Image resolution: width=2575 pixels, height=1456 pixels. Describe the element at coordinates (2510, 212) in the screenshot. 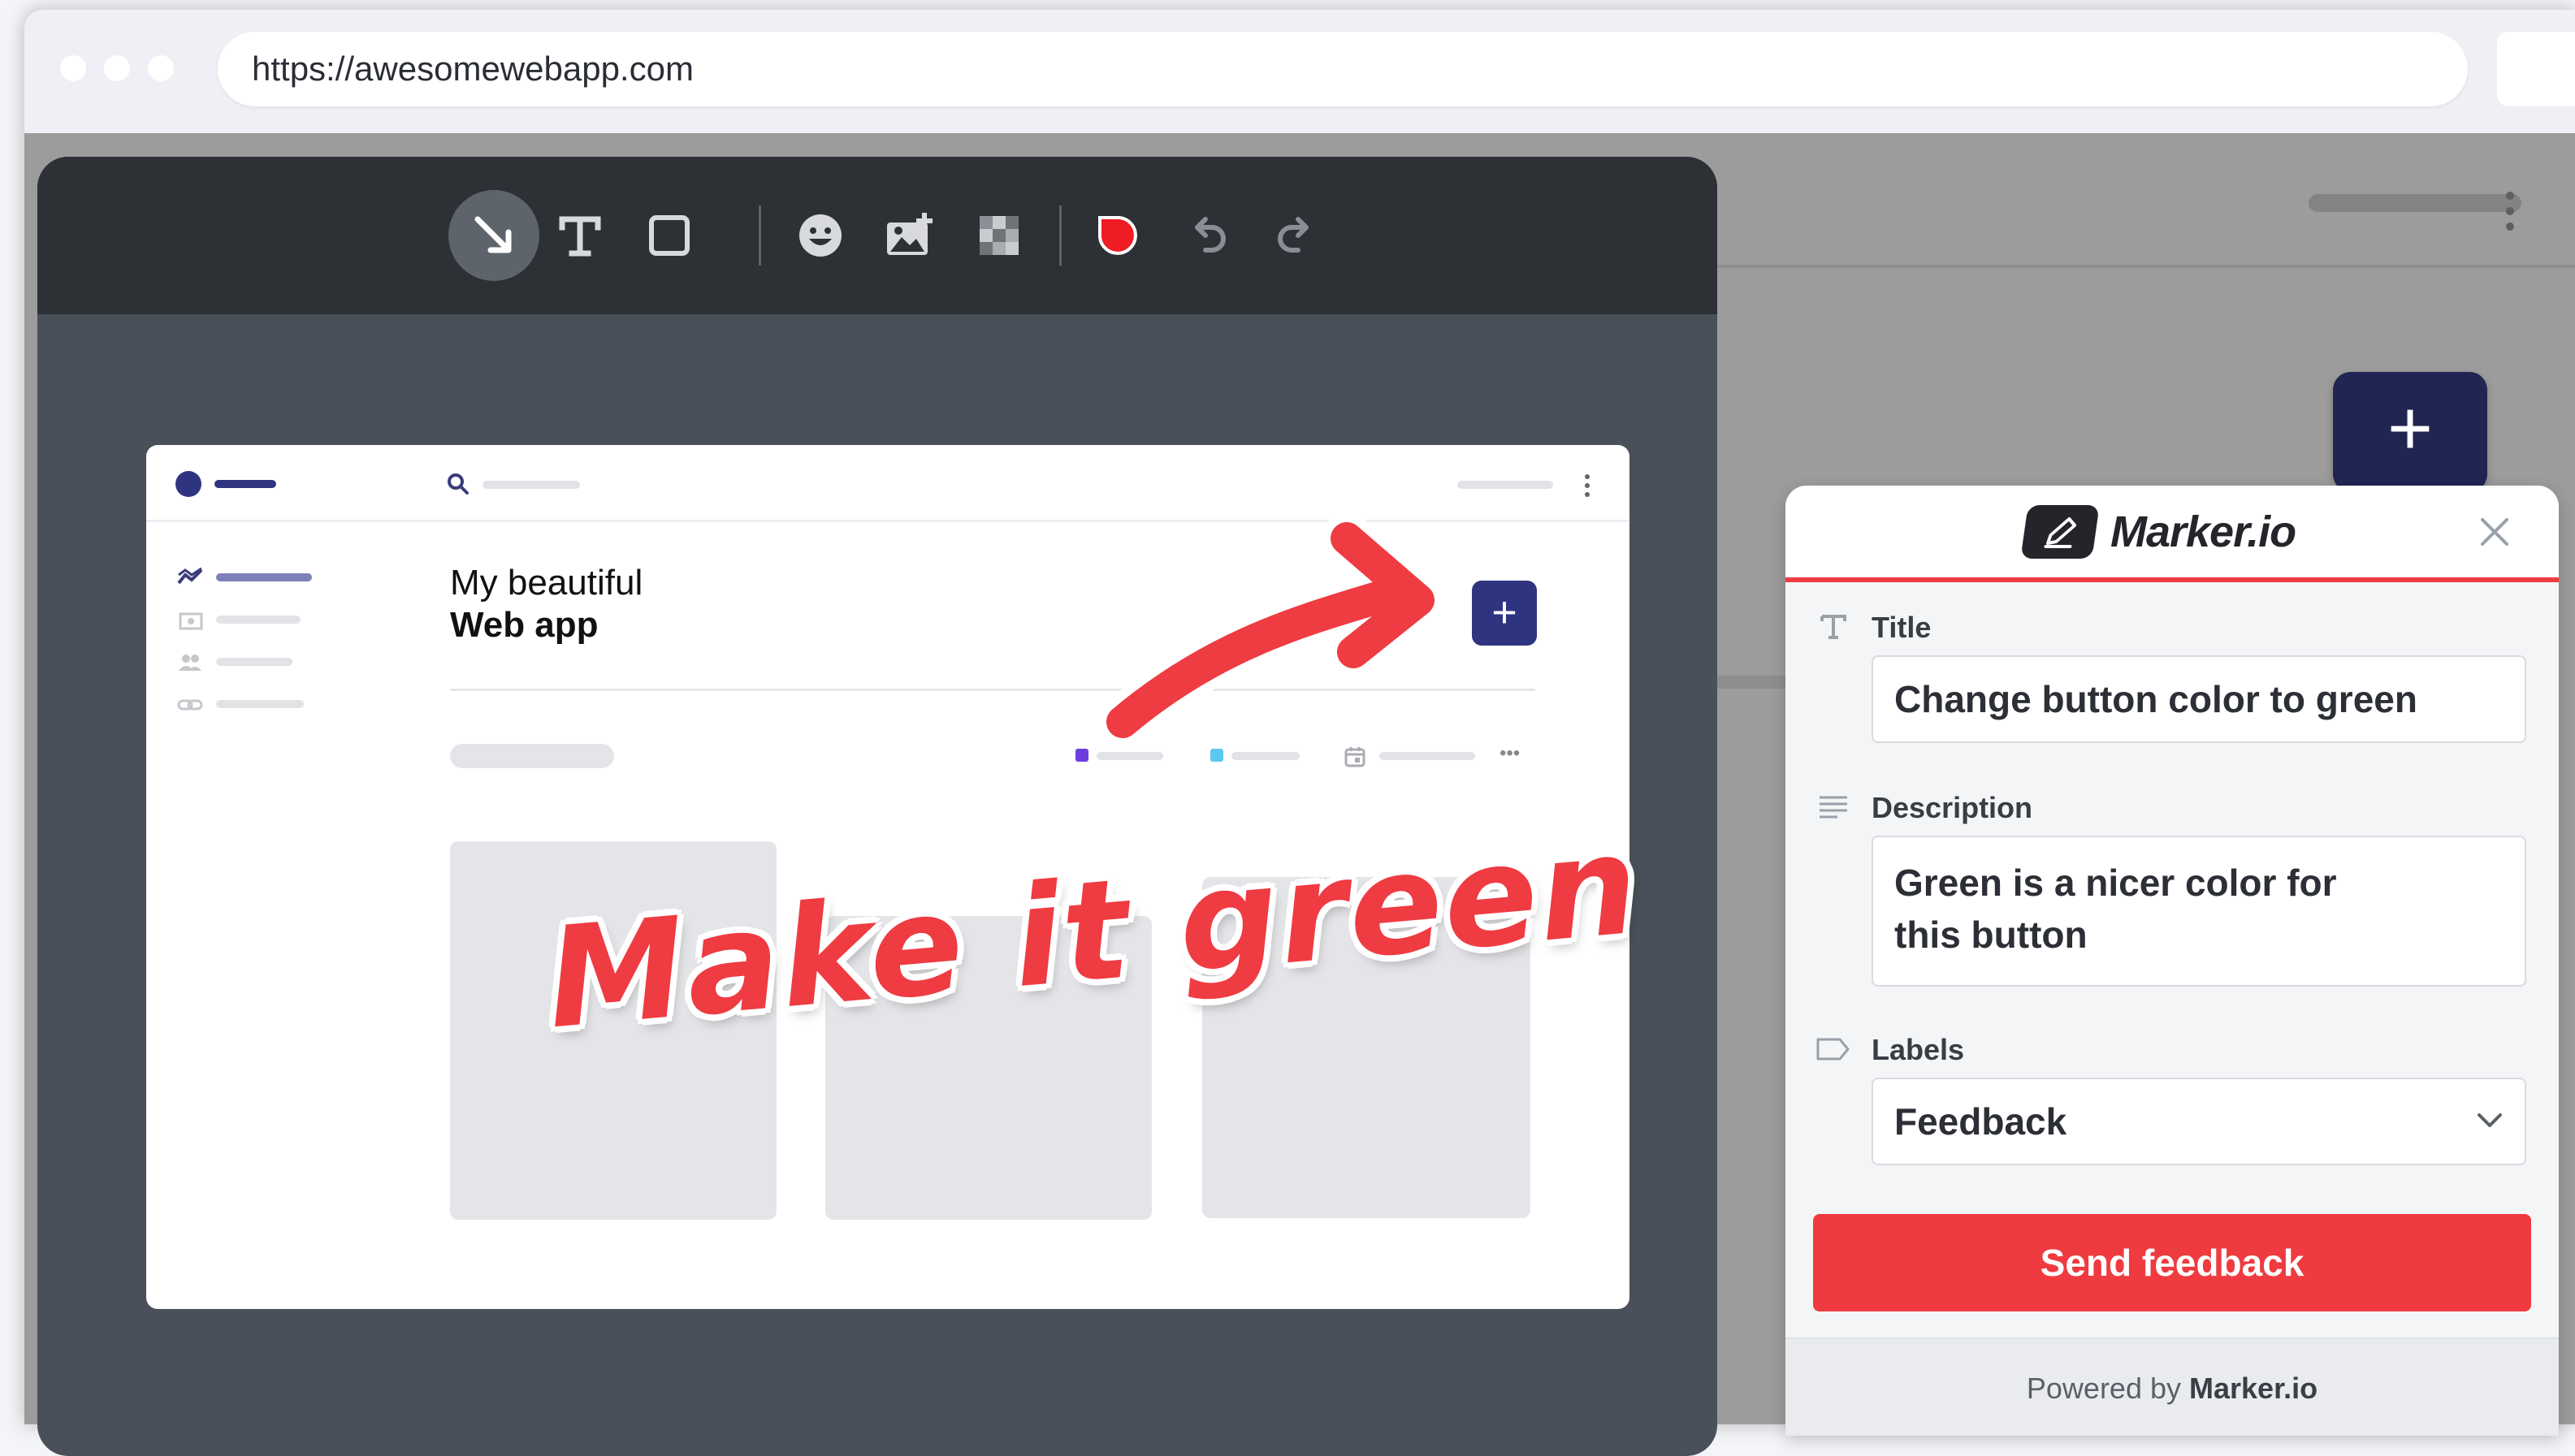

I see `page-kebab-icon` at that location.